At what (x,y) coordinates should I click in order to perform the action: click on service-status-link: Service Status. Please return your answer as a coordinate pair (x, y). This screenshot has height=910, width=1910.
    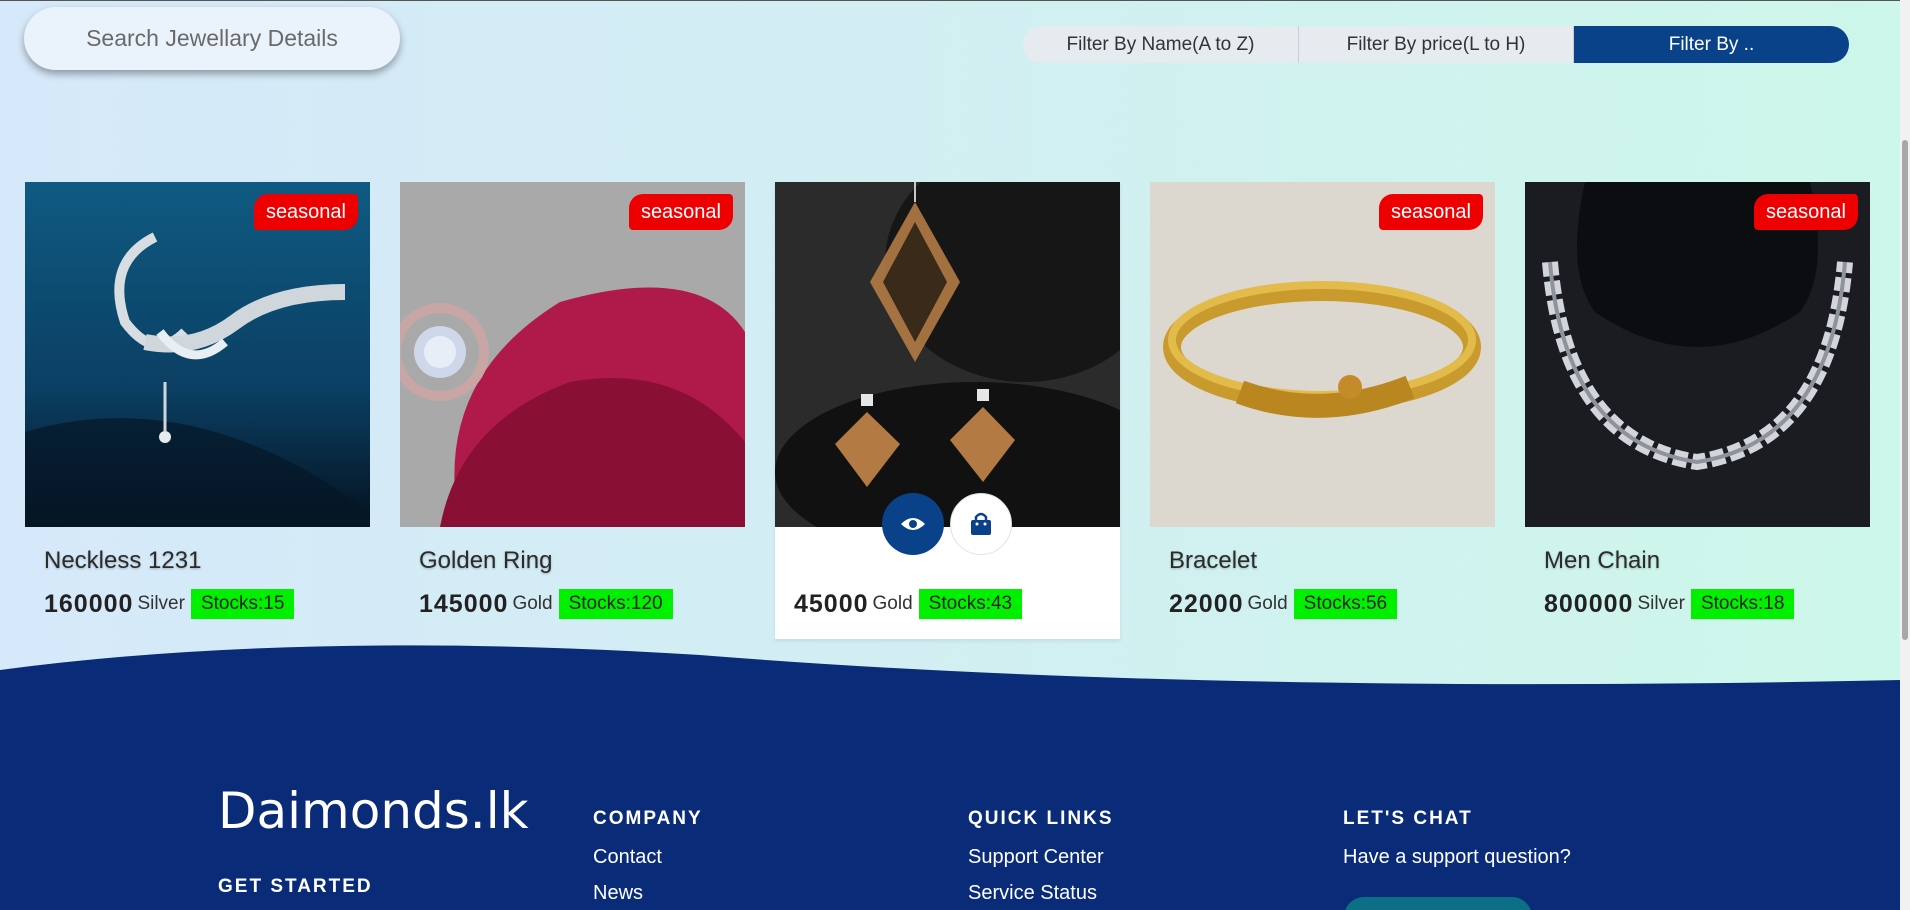
    Looking at the image, I should click on (1032, 893).